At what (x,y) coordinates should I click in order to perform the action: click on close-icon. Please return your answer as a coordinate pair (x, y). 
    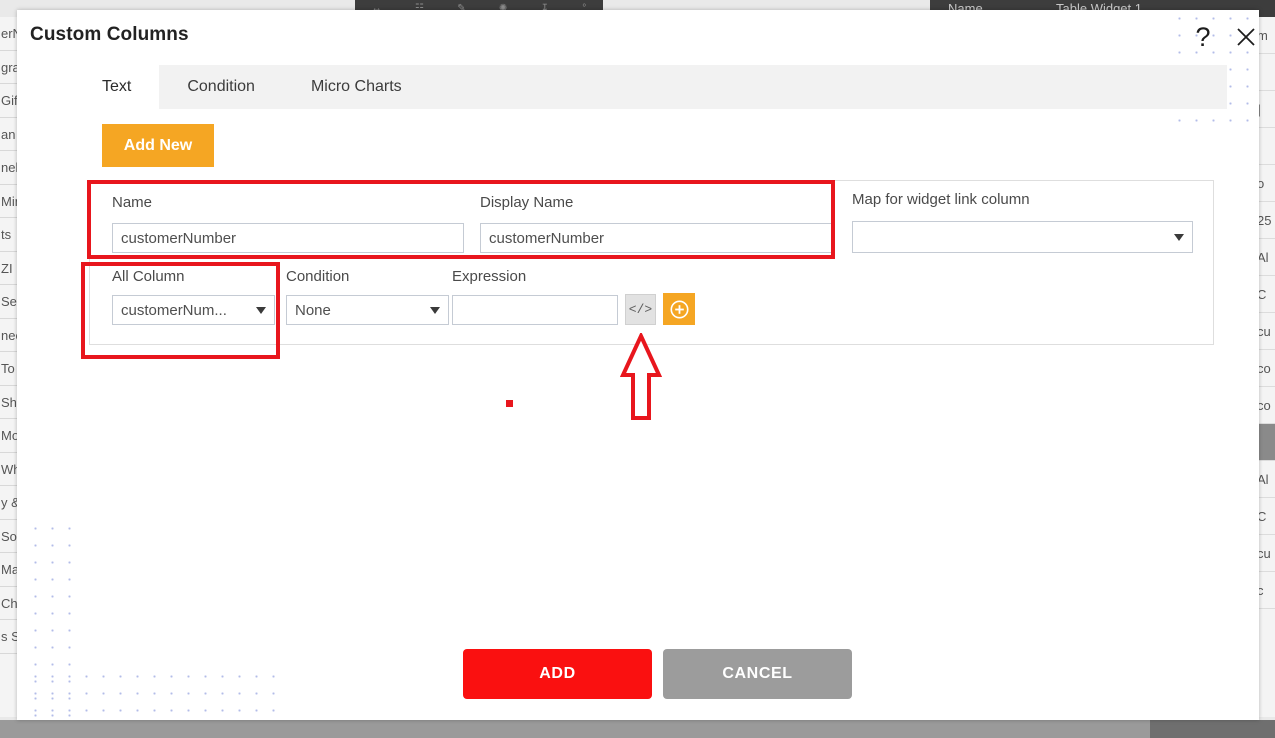
    Looking at the image, I should click on (1246, 37).